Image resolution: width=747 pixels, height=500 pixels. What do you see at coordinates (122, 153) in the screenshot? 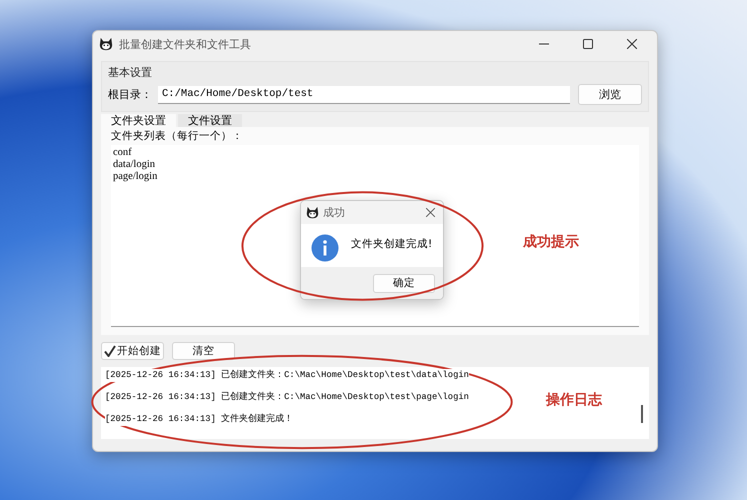
I see `folder-entry: conf` at bounding box center [122, 153].